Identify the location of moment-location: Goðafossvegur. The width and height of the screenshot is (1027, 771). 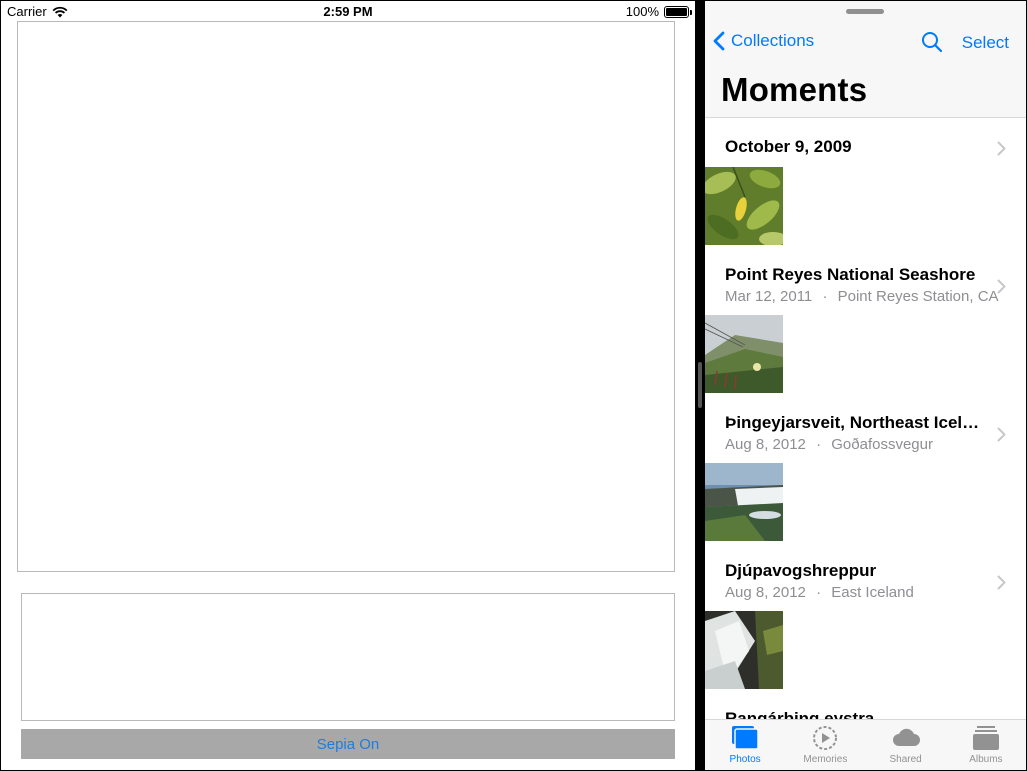
(882, 444).